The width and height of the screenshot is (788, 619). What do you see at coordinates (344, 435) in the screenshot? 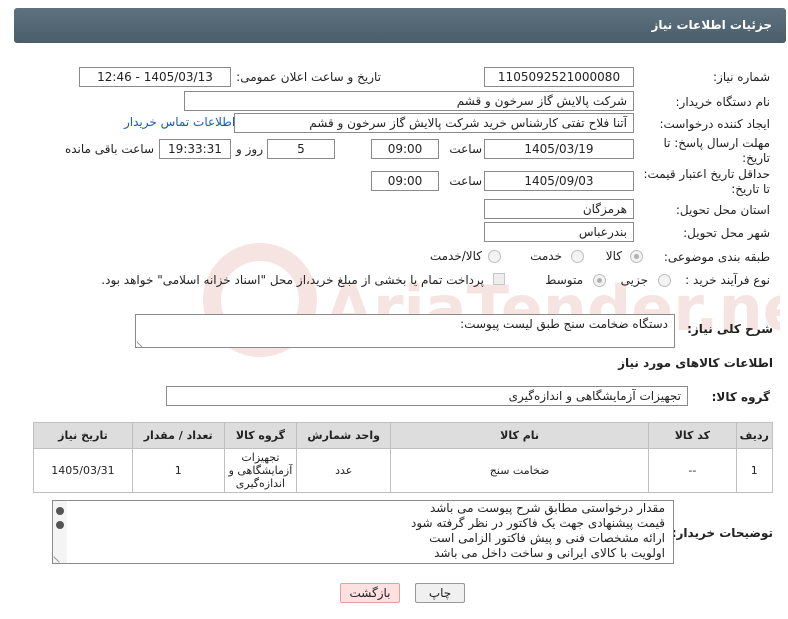
I see `col-unit: واحد شمارش` at bounding box center [344, 435].